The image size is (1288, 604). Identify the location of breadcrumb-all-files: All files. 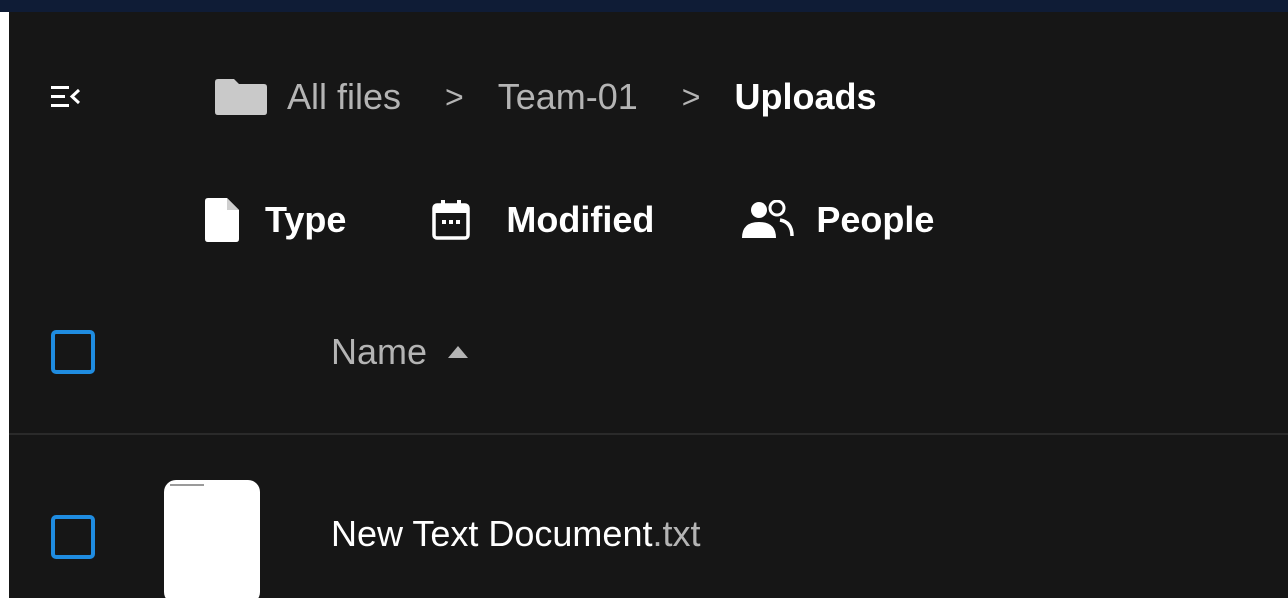
(308, 97).